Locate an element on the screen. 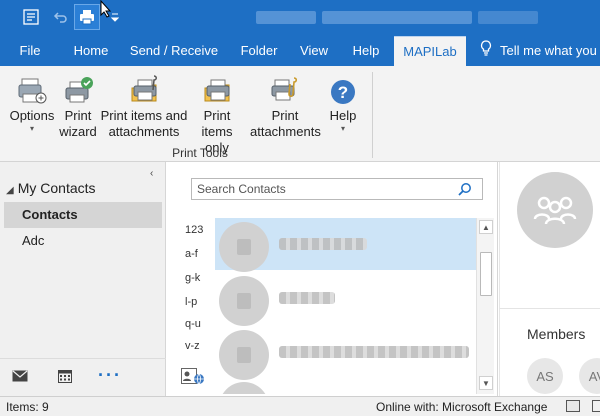 This screenshot has height=416, width=600. print-attachments-button: Print attachments is located at coordinates (285, 106).